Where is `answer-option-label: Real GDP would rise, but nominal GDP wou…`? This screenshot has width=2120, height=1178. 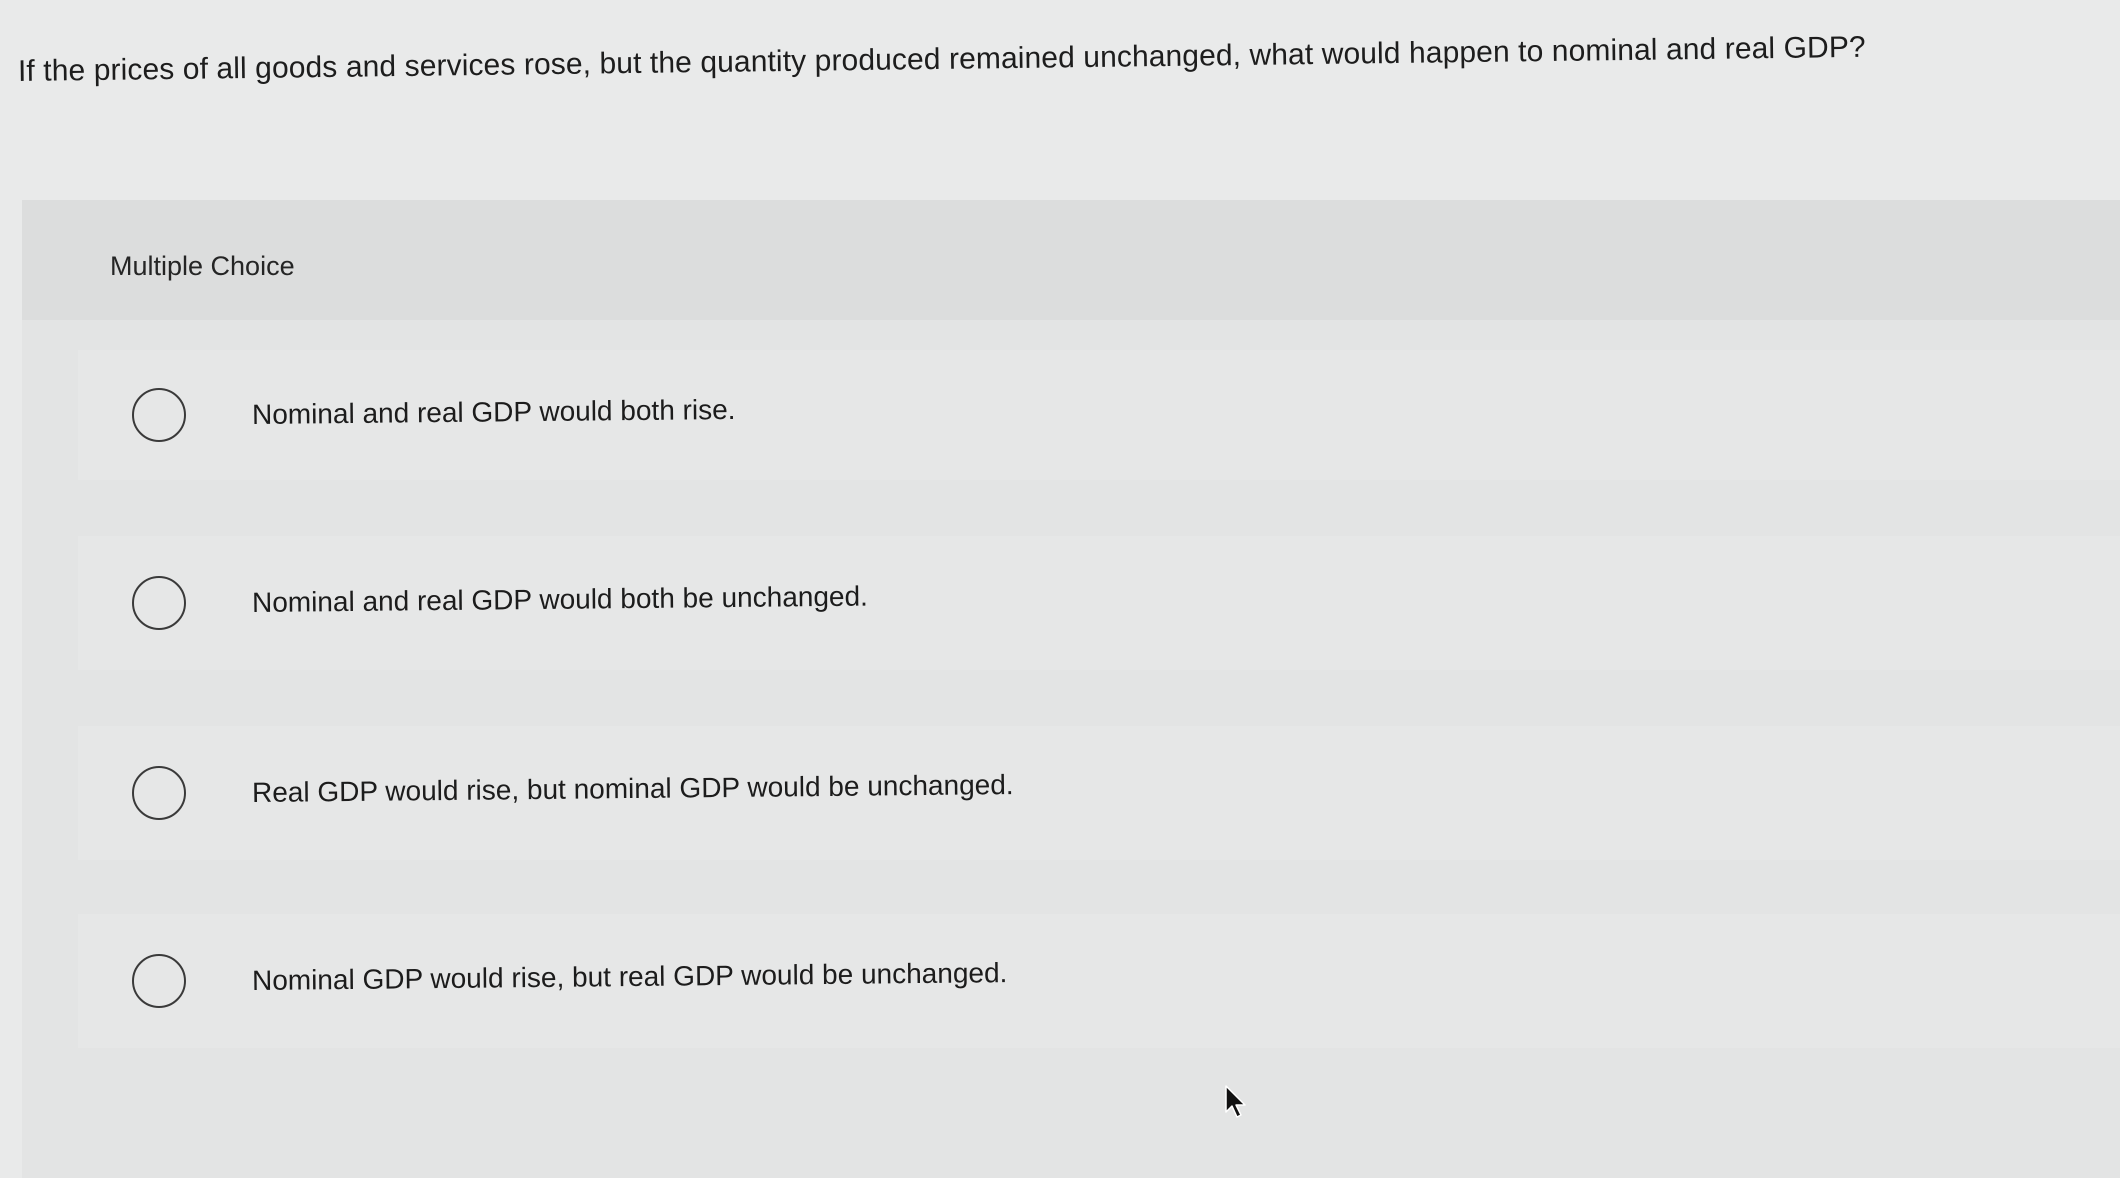
answer-option-label: Real GDP would rise, but nominal GDP wou… is located at coordinates (632, 788).